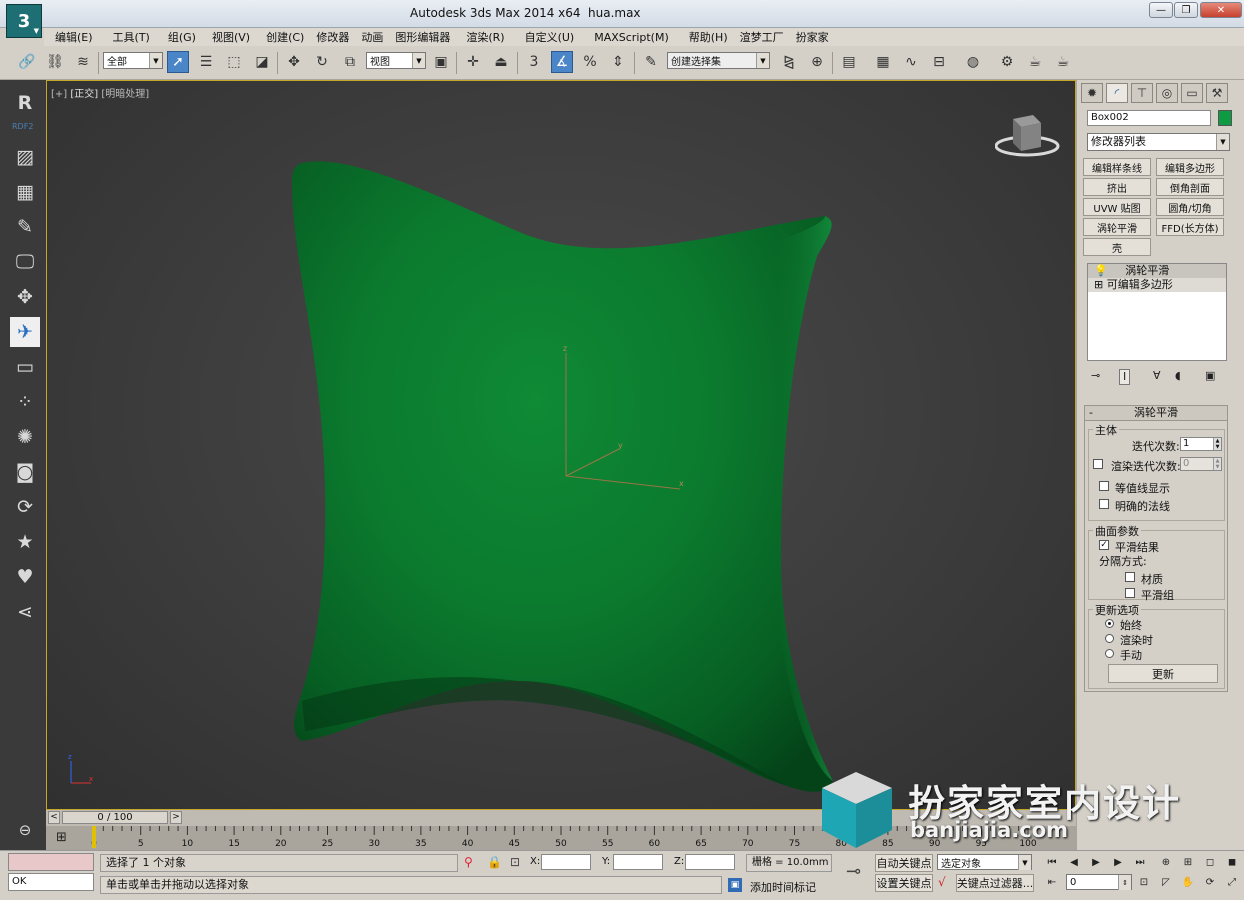 The height and width of the screenshot is (900, 1244). What do you see at coordinates (51, 862) in the screenshot?
I see `maxscript-listener-input` at bounding box center [51, 862].